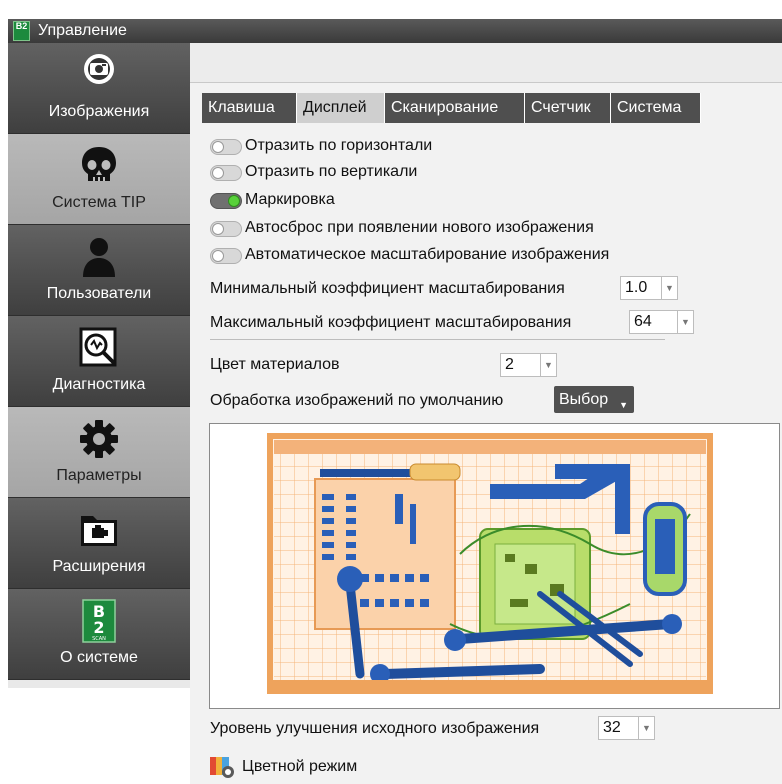 The width and height of the screenshot is (782, 784). What do you see at coordinates (99, 257) in the screenshot?
I see `user-icon` at bounding box center [99, 257].